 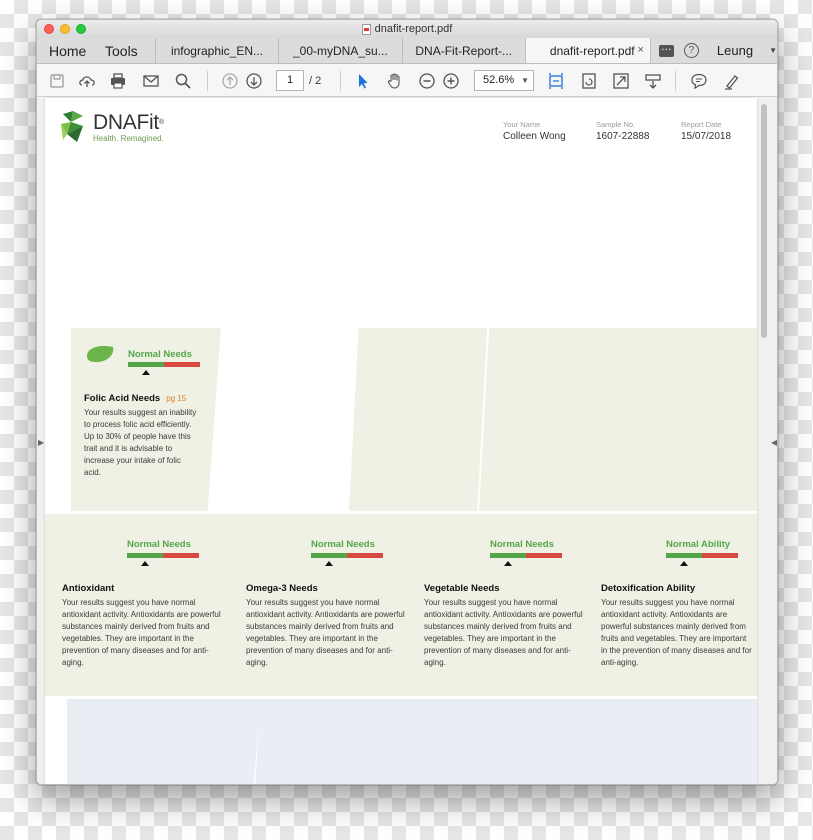 What do you see at coordinates (534, 136) in the screenshot?
I see `field-value: Colleen Wong` at bounding box center [534, 136].